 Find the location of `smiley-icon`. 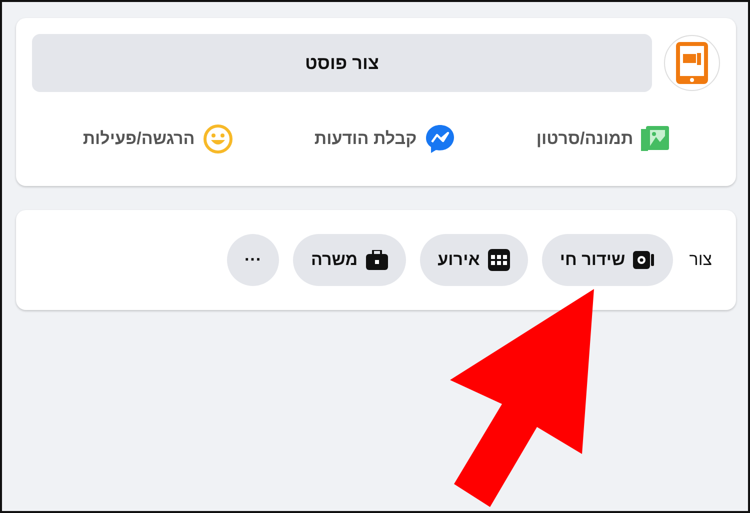

smiley-icon is located at coordinates (217, 139).